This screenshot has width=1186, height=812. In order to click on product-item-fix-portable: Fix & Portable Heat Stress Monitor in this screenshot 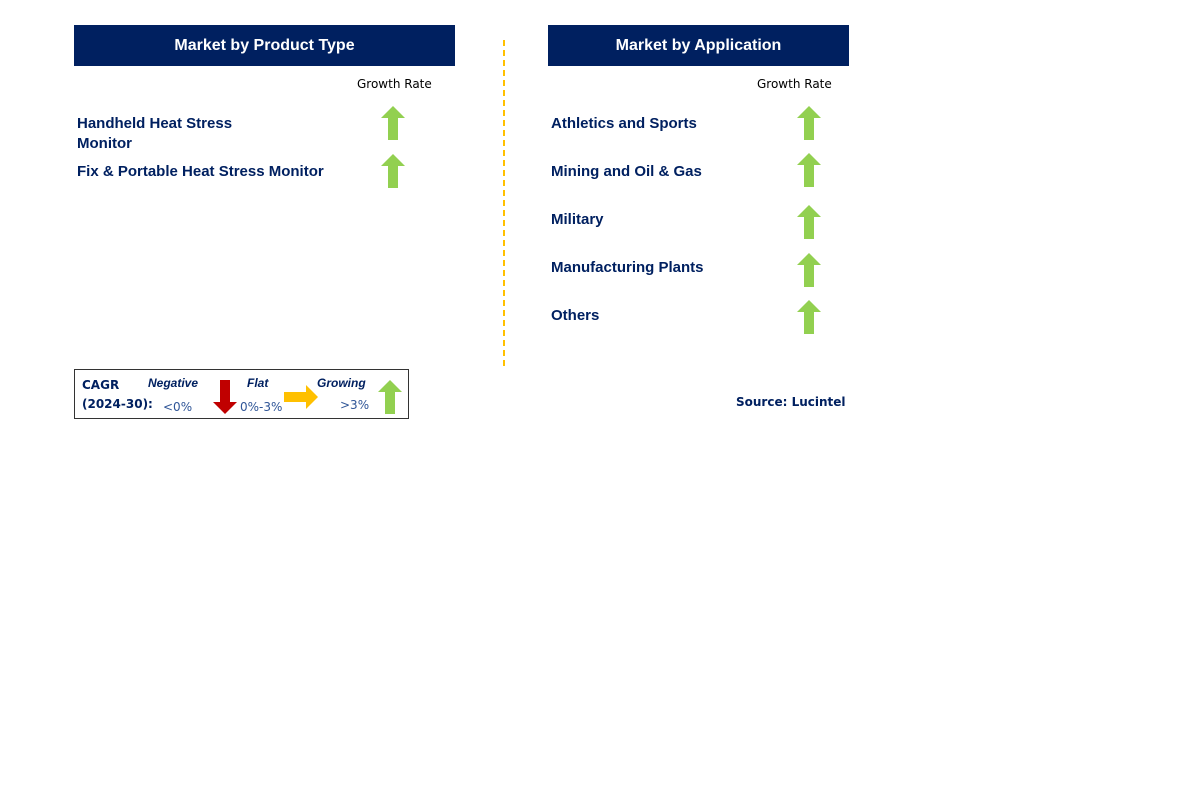, I will do `click(200, 172)`.